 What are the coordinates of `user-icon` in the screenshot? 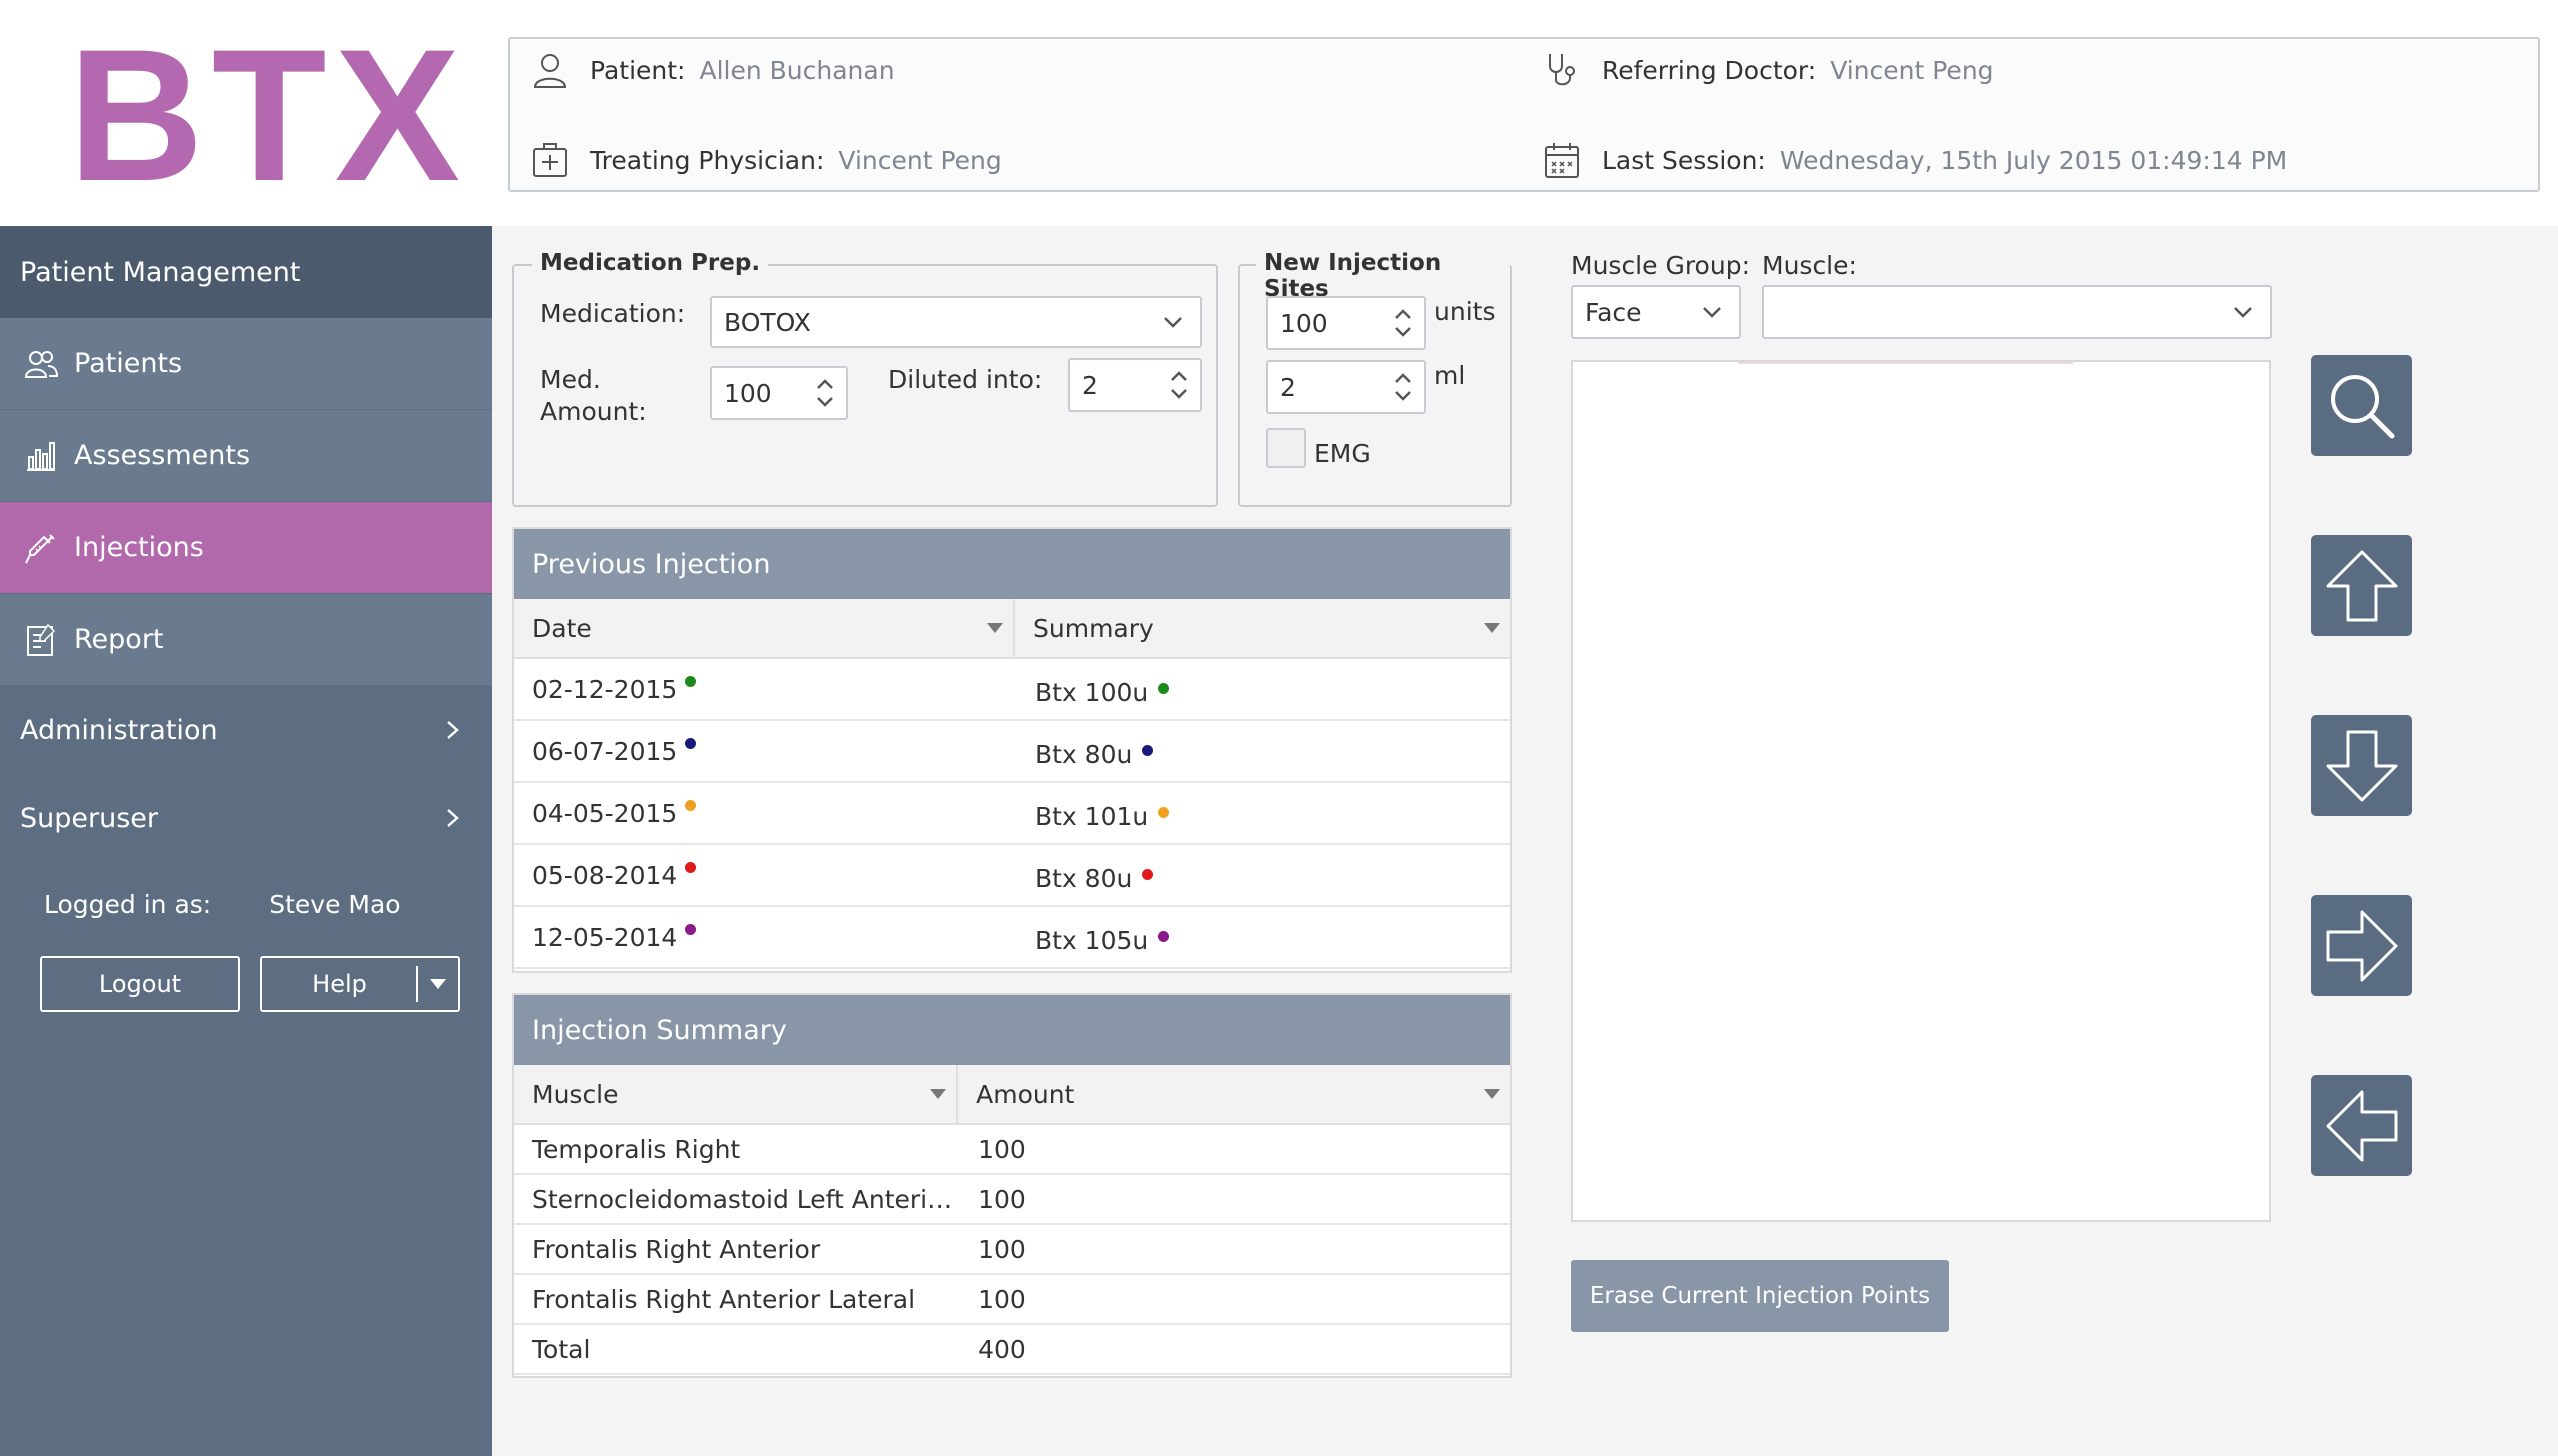 It's located at (550, 71).